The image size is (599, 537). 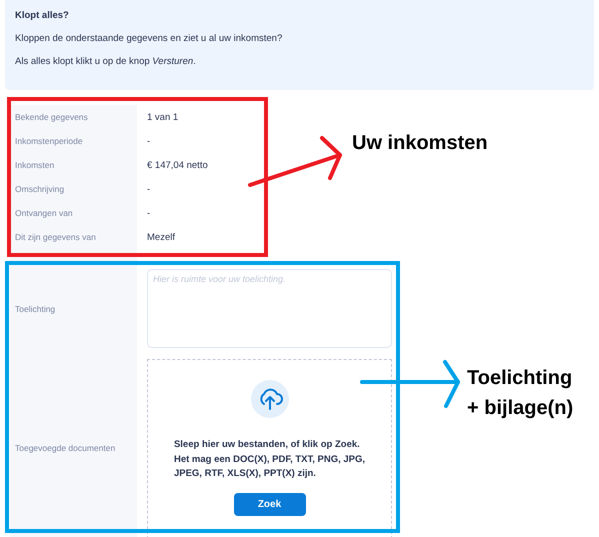 I want to click on field-label: Inkomsten, so click(x=34, y=165).